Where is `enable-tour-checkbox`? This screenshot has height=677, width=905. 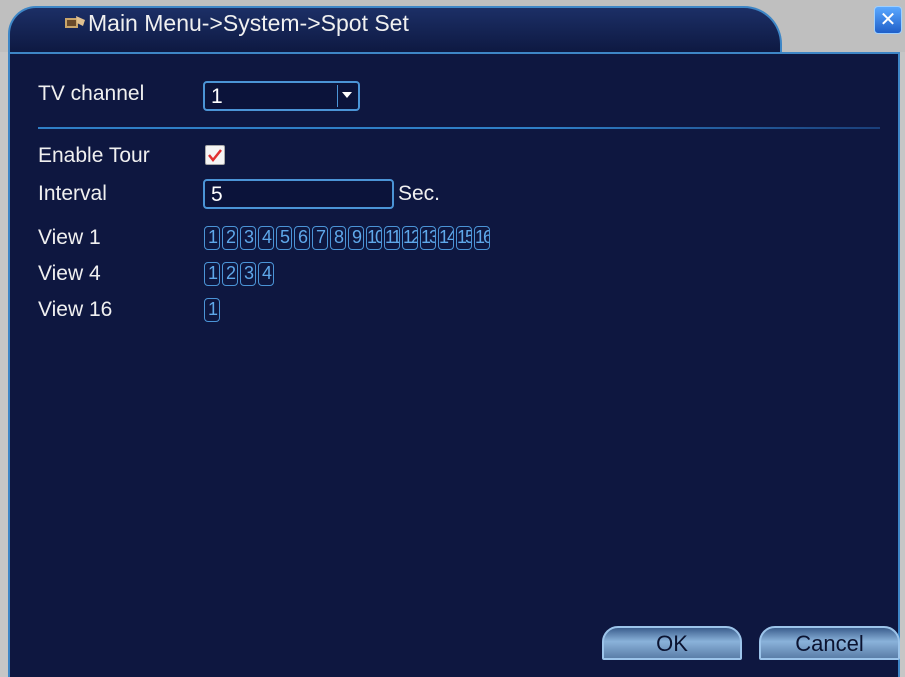 enable-tour-checkbox is located at coordinates (215, 155).